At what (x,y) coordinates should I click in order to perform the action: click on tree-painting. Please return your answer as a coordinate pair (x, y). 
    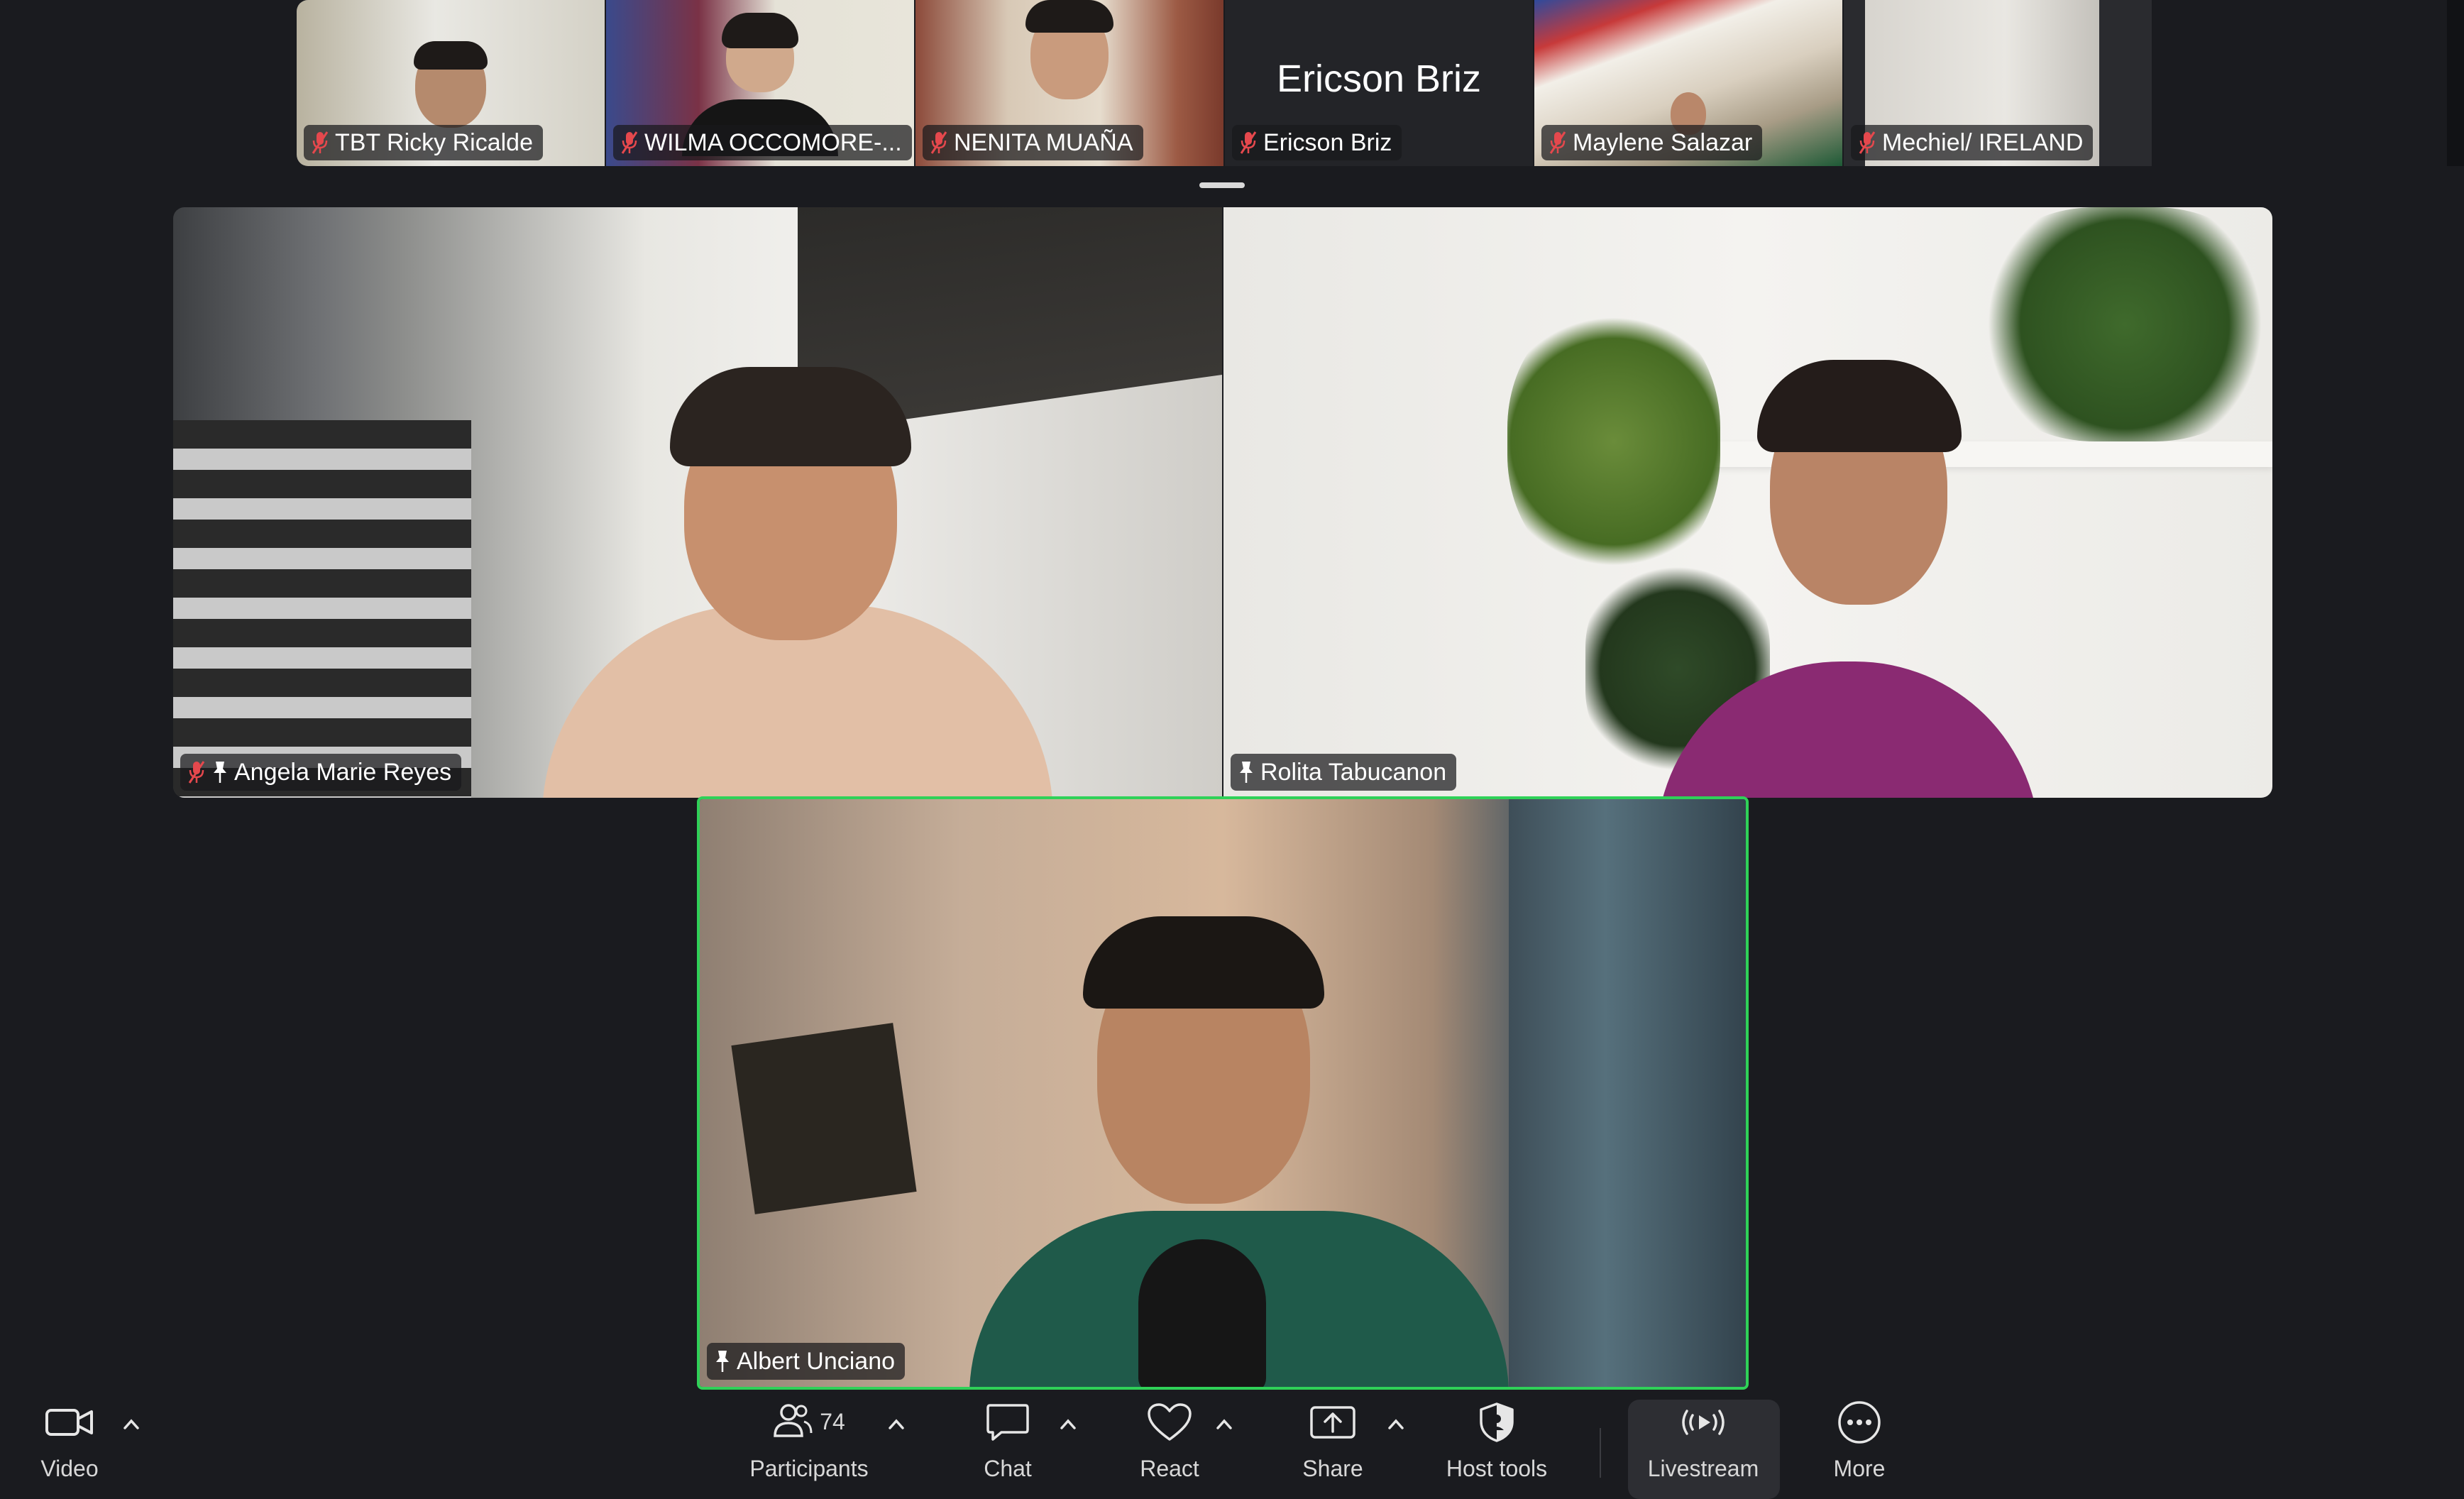
    Looking at the image, I should click on (824, 1118).